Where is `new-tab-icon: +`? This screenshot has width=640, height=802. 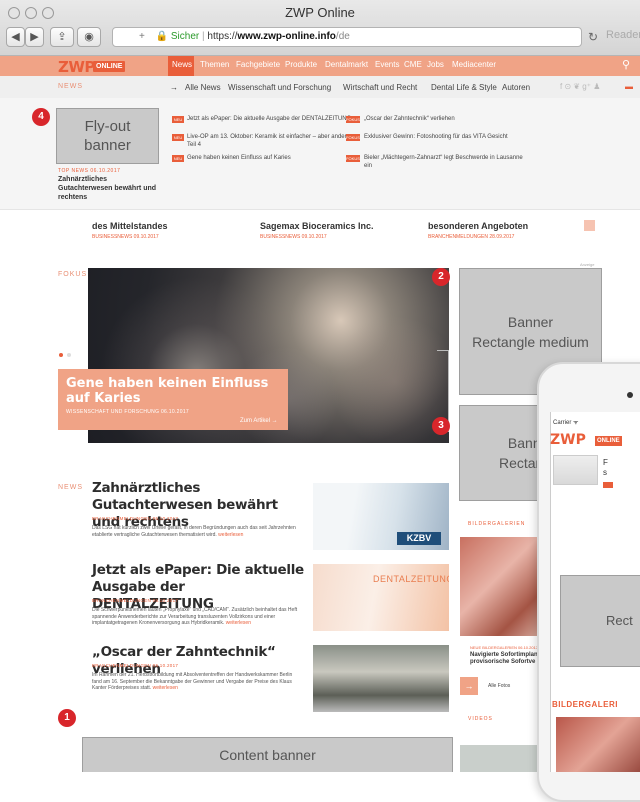
new-tab-icon: + is located at coordinates (142, 36).